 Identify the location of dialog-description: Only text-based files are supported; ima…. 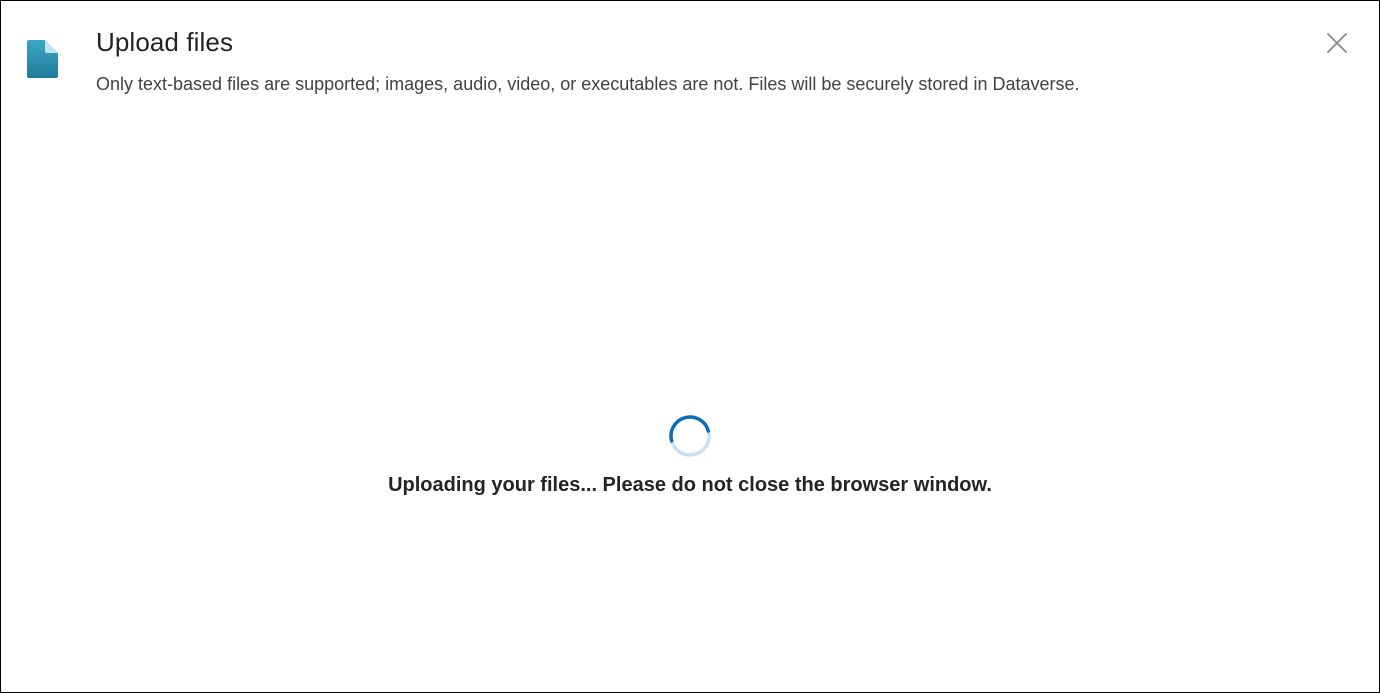
(588, 84).